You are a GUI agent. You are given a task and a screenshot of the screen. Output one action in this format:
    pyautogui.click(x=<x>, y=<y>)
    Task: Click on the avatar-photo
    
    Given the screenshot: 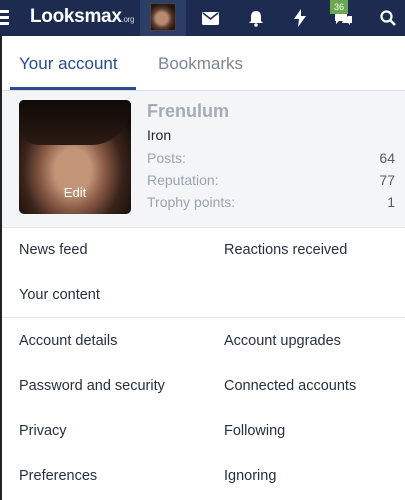 What is the action you would take?
    pyautogui.click(x=75, y=122)
    